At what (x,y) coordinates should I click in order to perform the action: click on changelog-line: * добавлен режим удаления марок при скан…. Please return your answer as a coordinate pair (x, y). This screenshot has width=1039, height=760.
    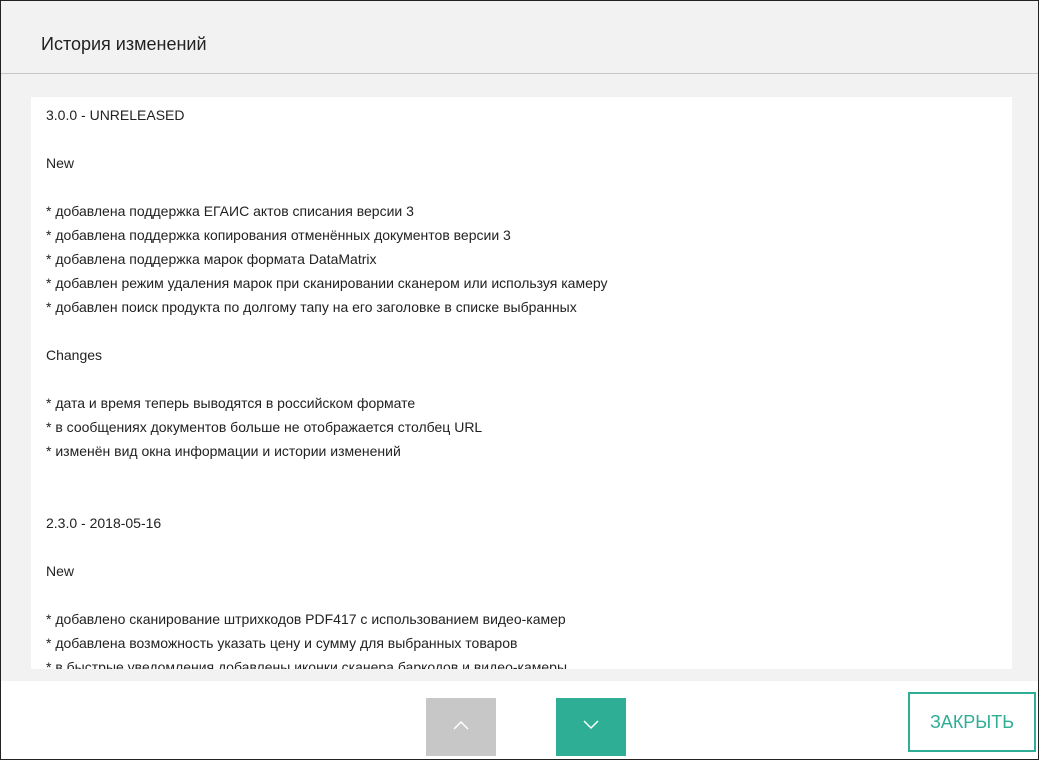
    Looking at the image, I should click on (327, 283).